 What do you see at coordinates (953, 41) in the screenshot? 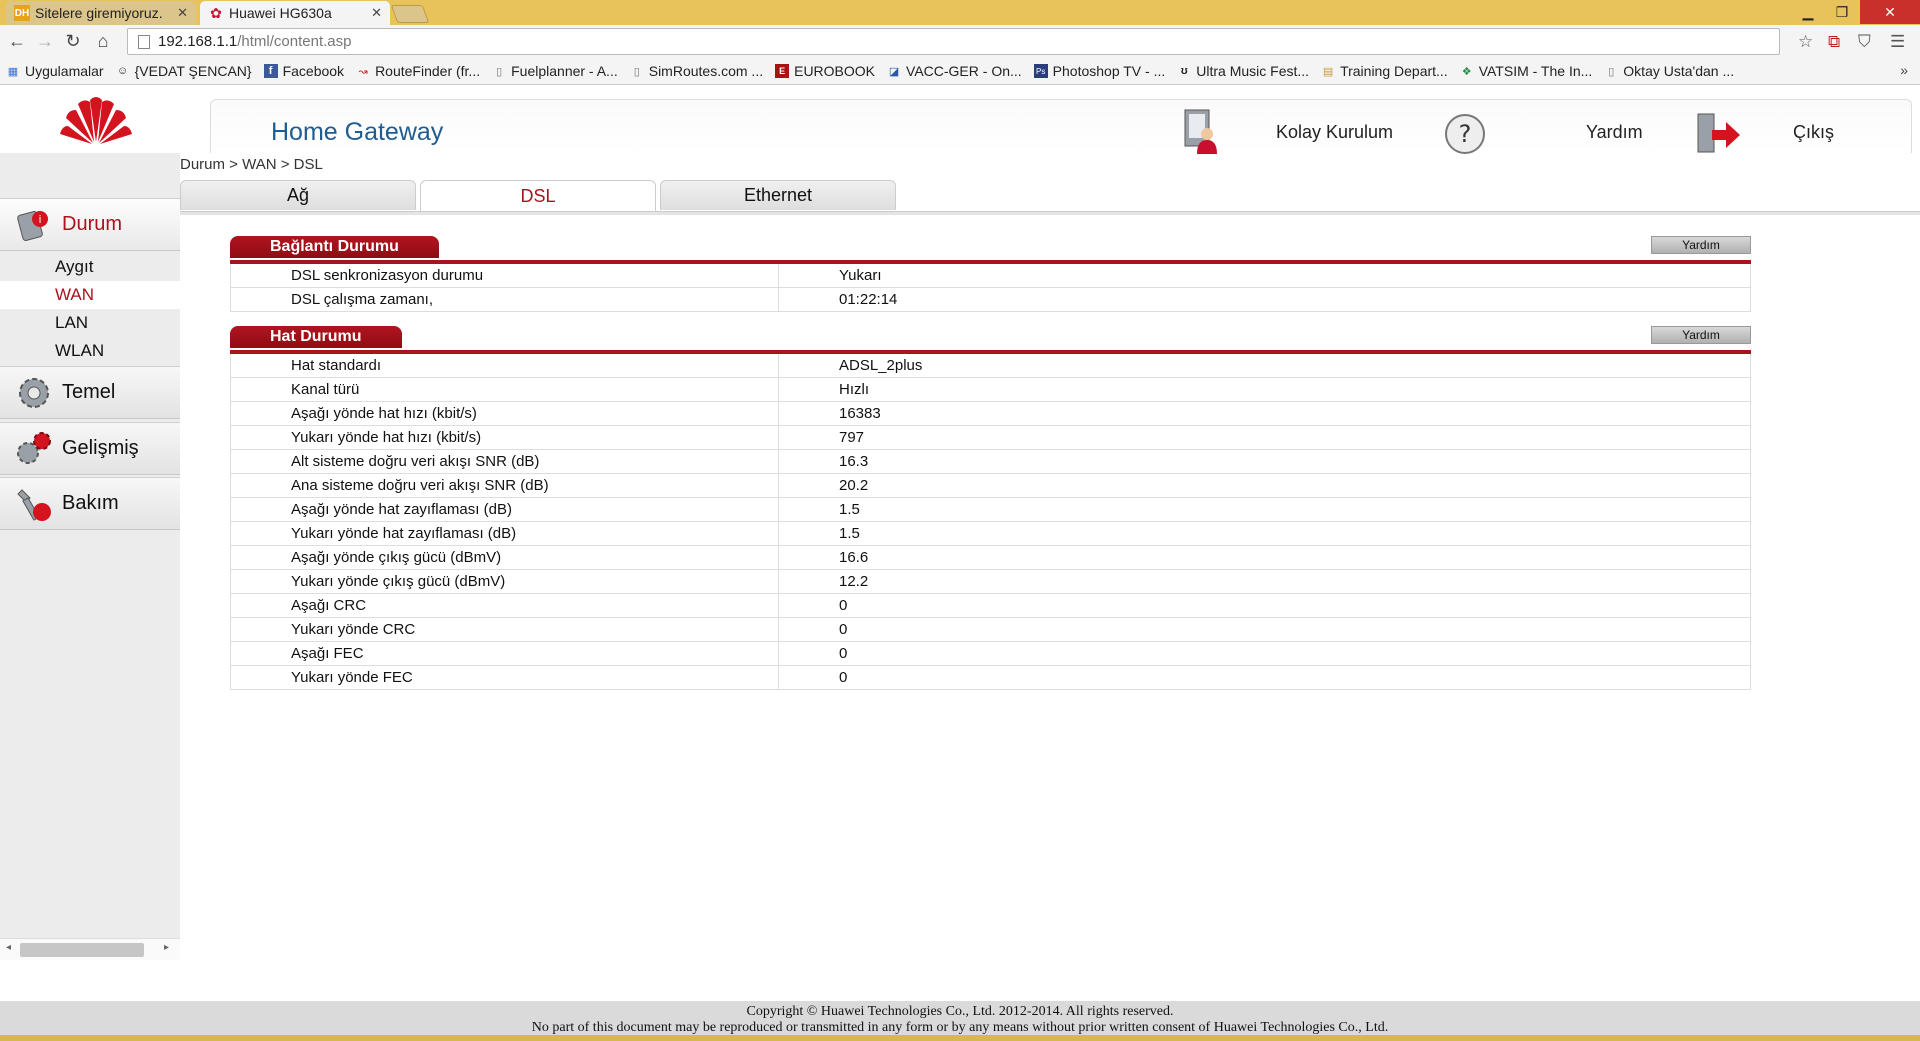
I see `url-input: 192.168.1.1/html/content.asp` at bounding box center [953, 41].